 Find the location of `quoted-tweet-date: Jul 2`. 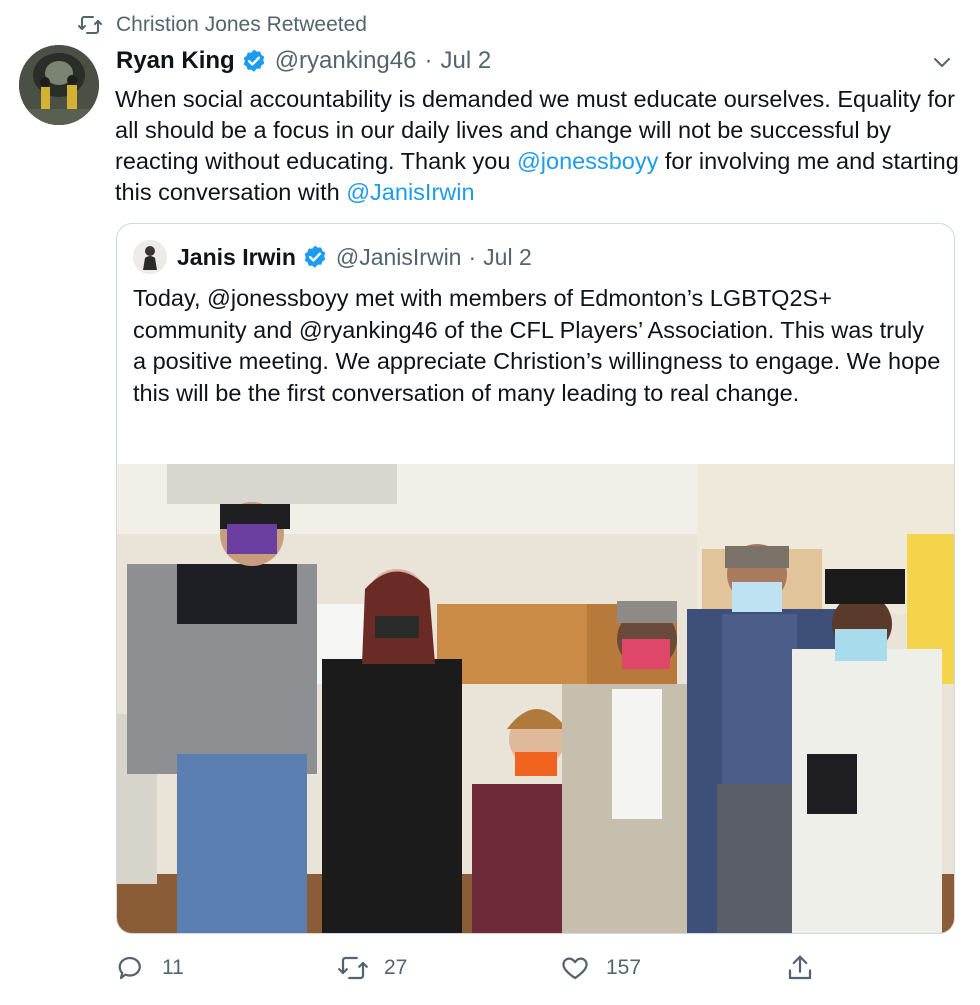

quoted-tweet-date: Jul 2 is located at coordinates (507, 257).